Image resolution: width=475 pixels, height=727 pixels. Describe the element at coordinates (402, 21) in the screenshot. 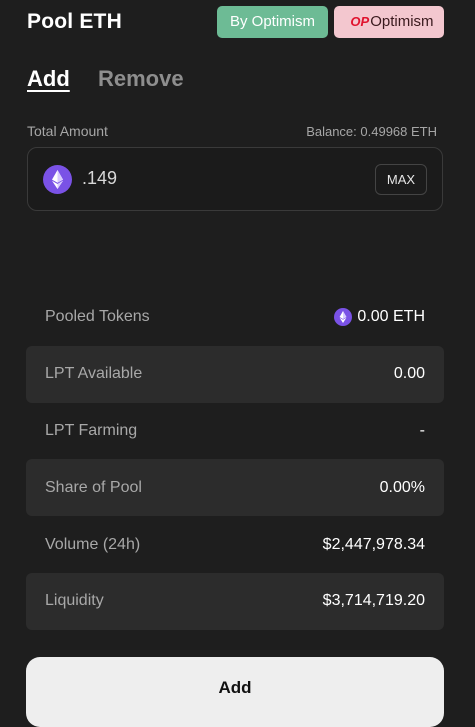

I see `optimism-badge-label: Optimism` at that location.